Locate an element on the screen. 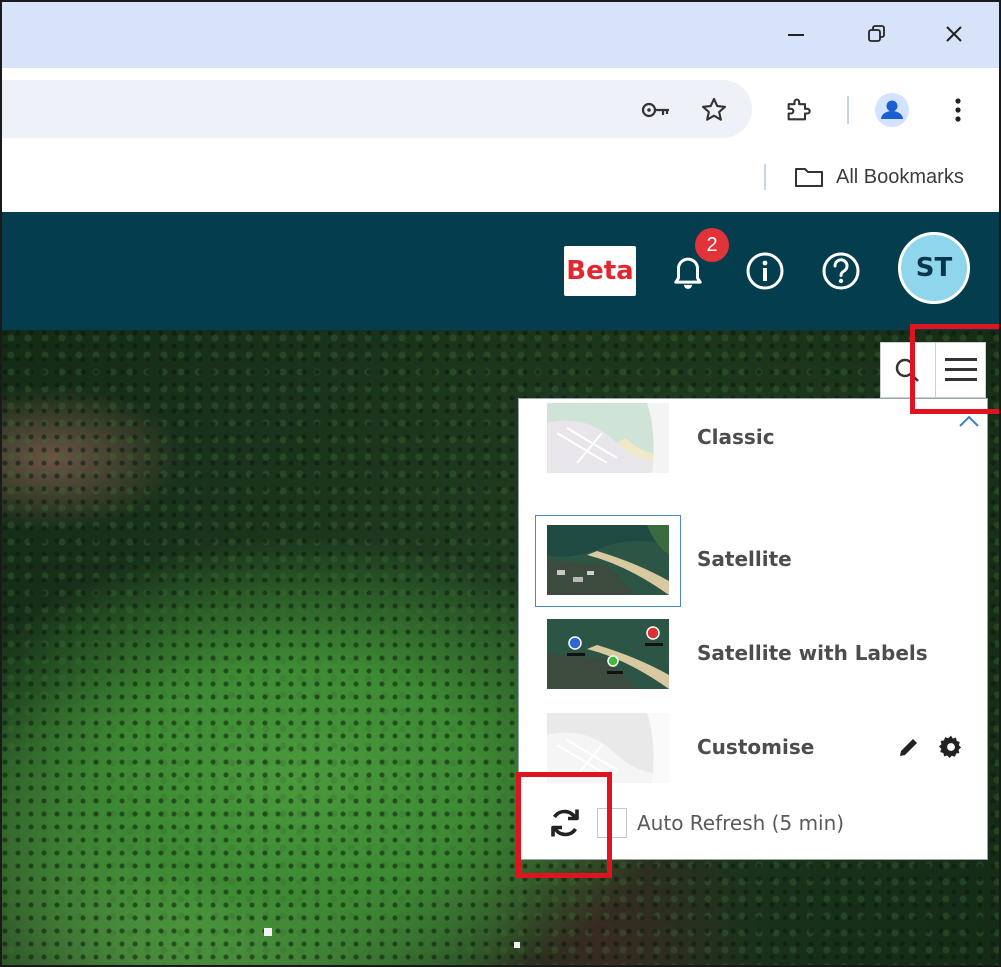 Image resolution: width=1001 pixels, height=967 pixels. close-icon is located at coordinates (954, 34).